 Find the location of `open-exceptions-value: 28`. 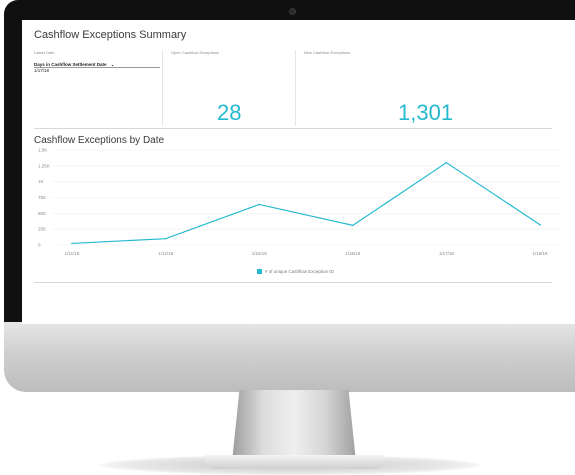

open-exceptions-value: 28 is located at coordinates (229, 112).